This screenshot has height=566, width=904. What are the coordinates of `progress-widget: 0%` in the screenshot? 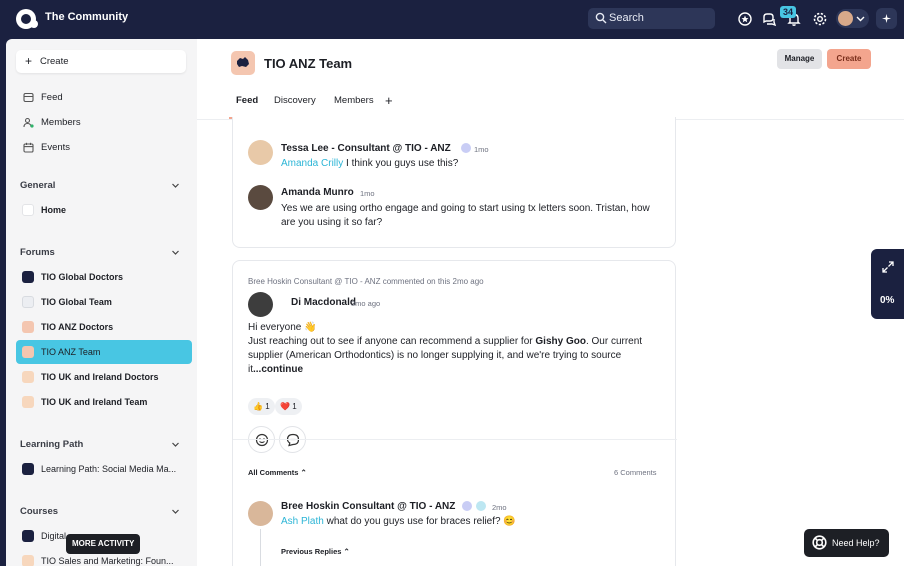 It's located at (887, 284).